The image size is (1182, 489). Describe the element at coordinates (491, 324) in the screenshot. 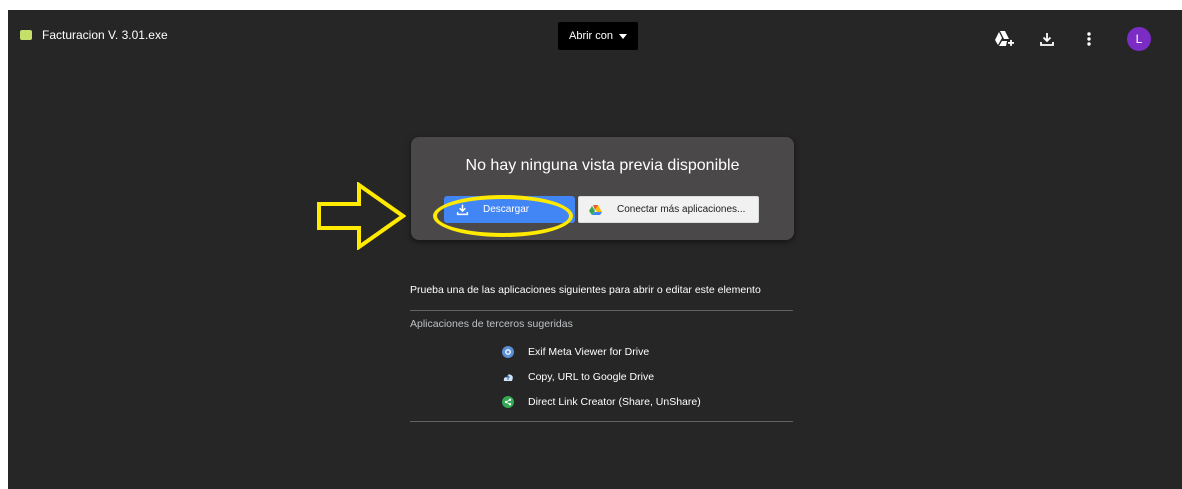

I see `suggested-apps-heading: Aplicaciones de terceros sugeridas` at that location.